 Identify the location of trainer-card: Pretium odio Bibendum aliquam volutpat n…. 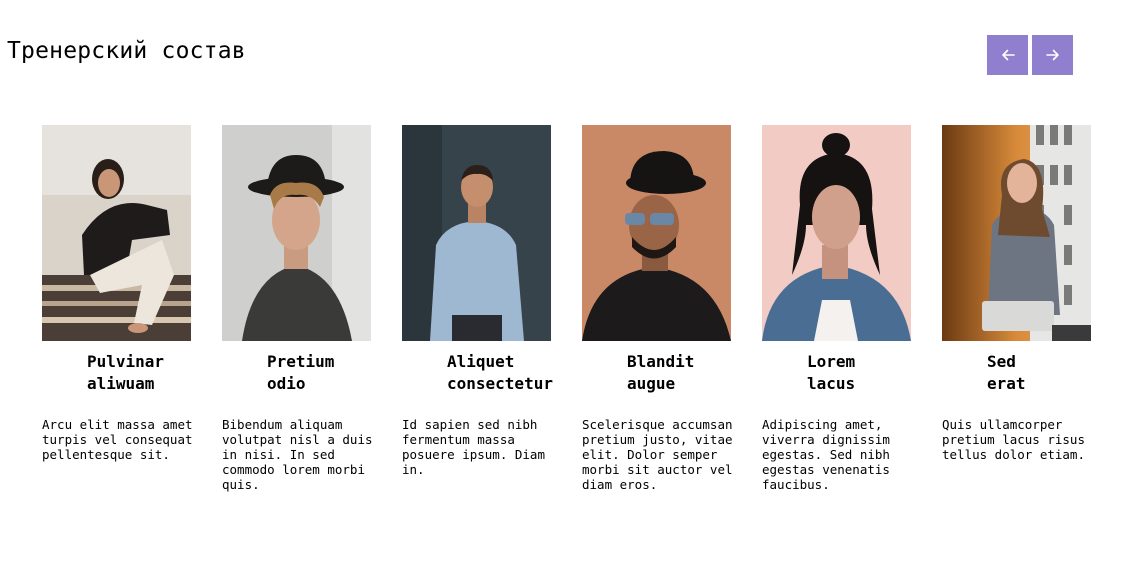
(297, 308).